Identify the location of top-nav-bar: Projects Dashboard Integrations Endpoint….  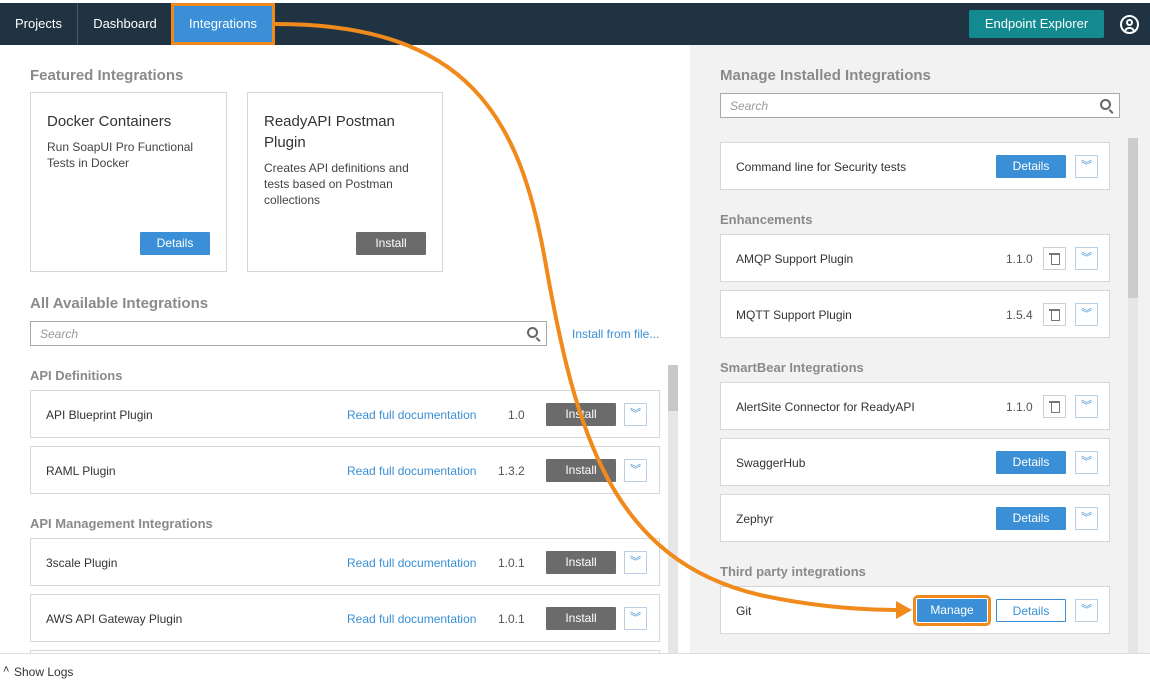
(575, 22).